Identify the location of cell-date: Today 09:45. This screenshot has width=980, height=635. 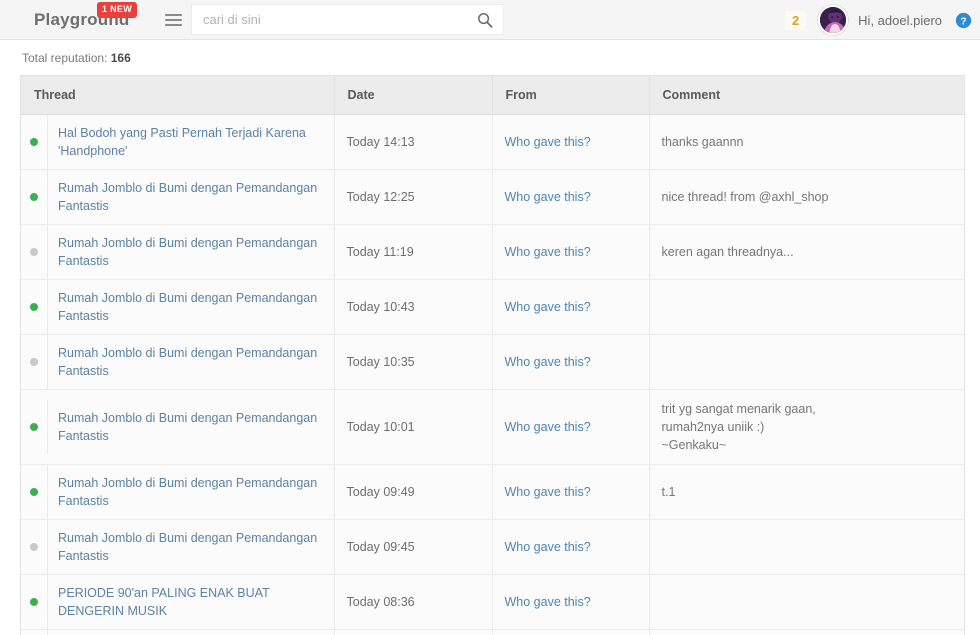
(413, 547).